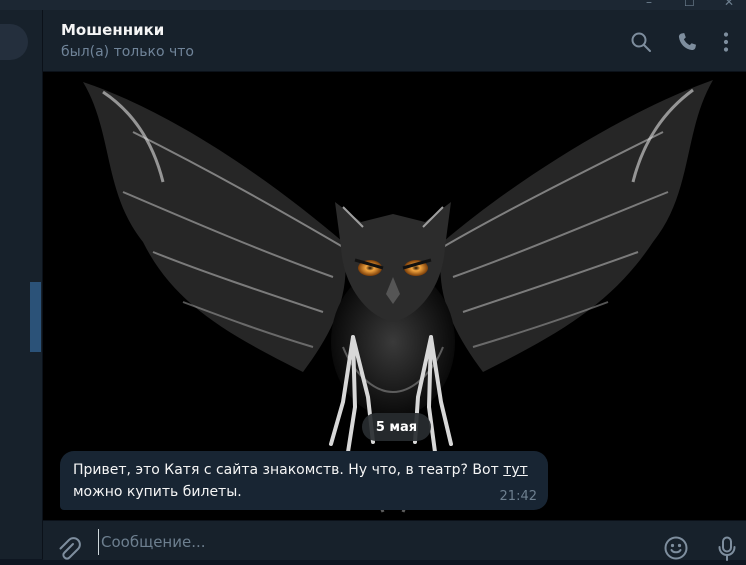 This screenshot has height=565, width=746. Describe the element at coordinates (729, 4) in the screenshot. I see `close-button: ✕` at that location.